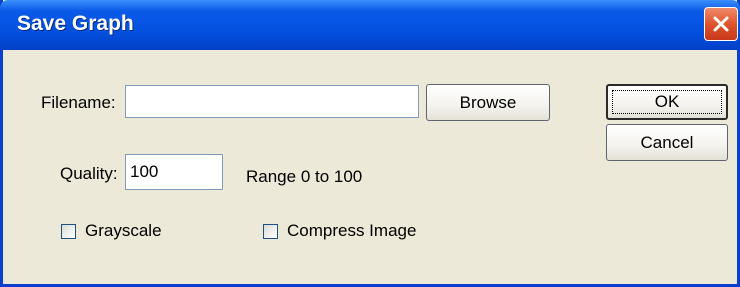 This screenshot has height=287, width=740. I want to click on ok-button: OK, so click(667, 102).